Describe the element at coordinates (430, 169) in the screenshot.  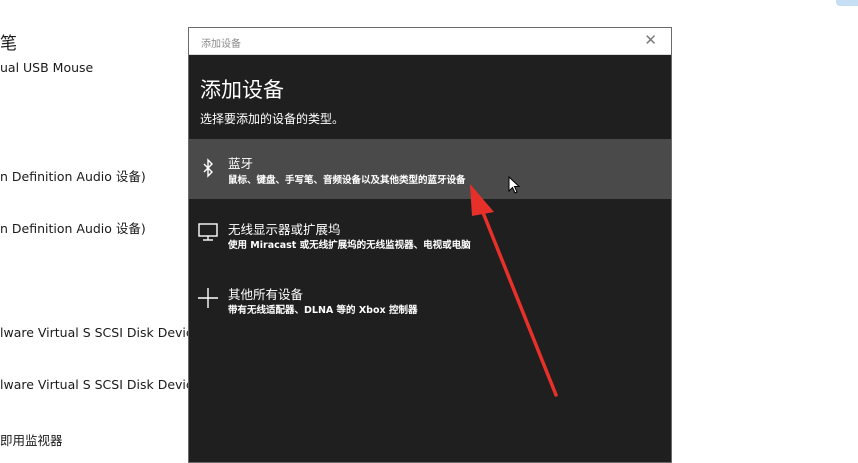
I see `option-bluetooth: 蓝牙 鼠标、键盘、手写笔、音频设备以及其他类型的蓝牙设备` at that location.